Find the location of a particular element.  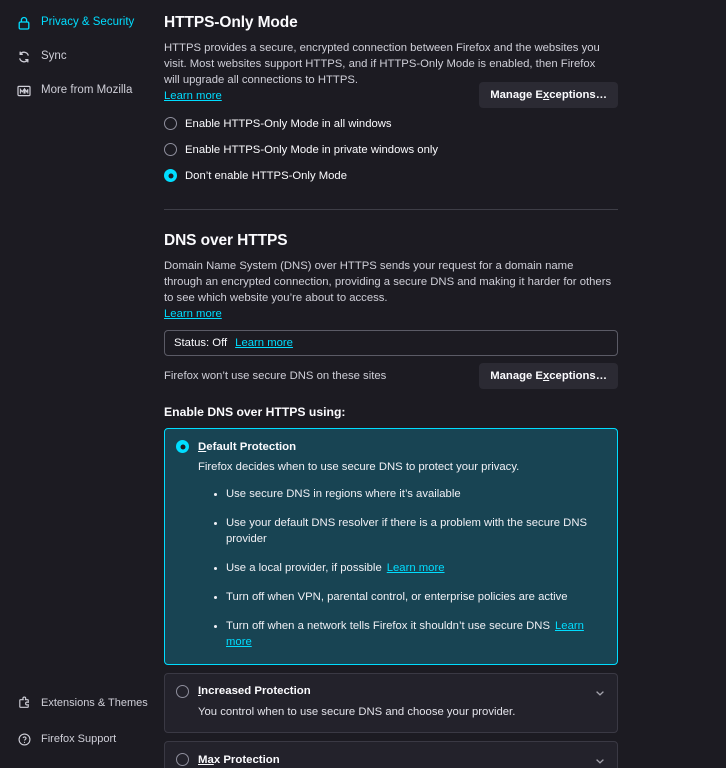

help-circle-icon is located at coordinates (24, 739).